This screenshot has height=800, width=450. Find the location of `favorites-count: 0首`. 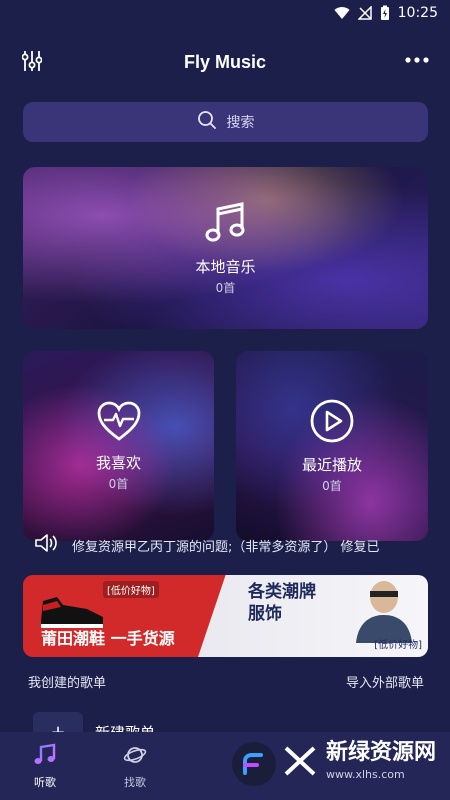

favorites-count: 0首 is located at coordinates (118, 484).